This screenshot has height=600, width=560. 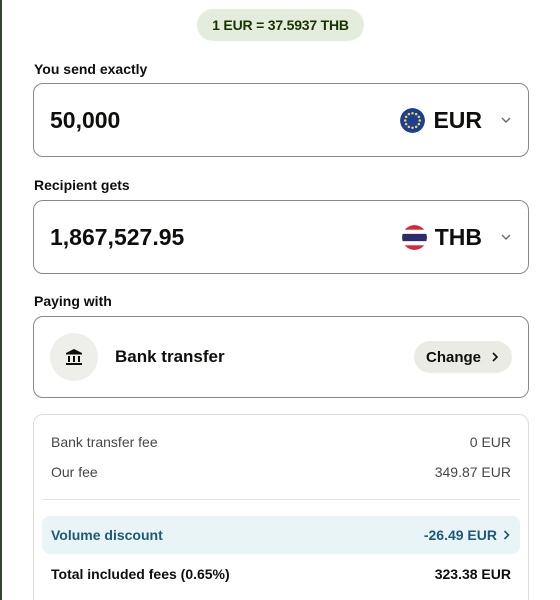 I want to click on payment-method-label: Bank transfer, so click(x=170, y=356).